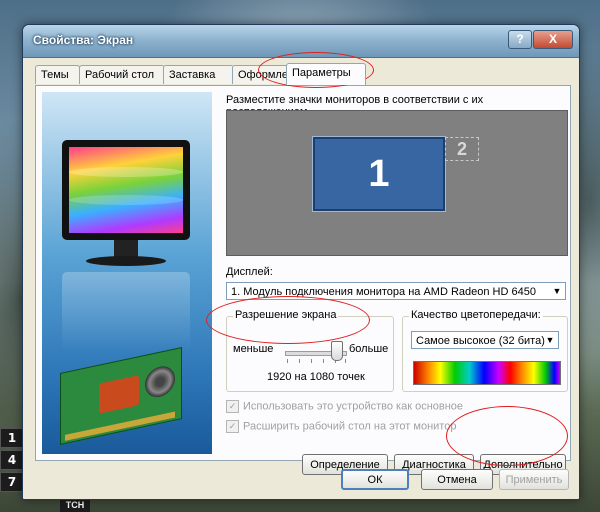  Describe the element at coordinates (520, 39) in the screenshot. I see `help-button: ?` at that location.